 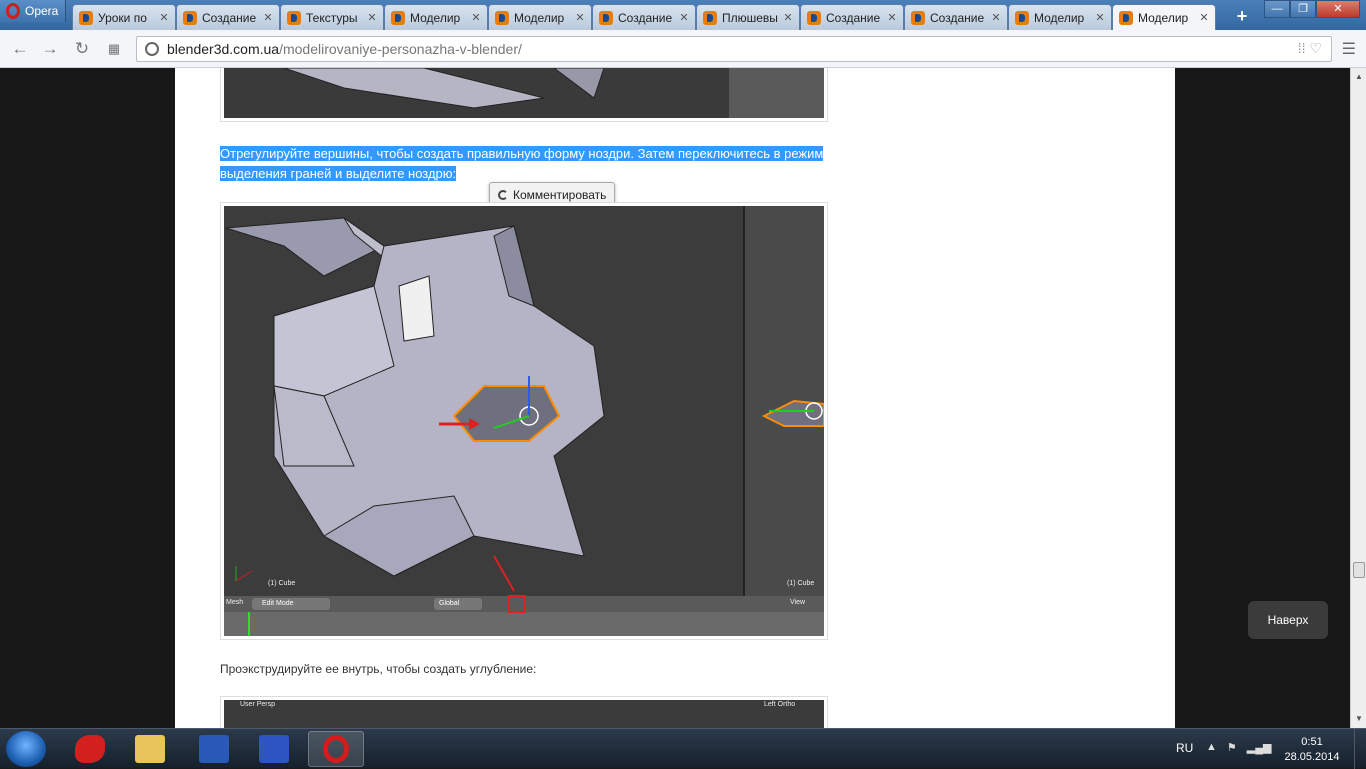 I want to click on site-info-icon, so click(x=152, y=49).